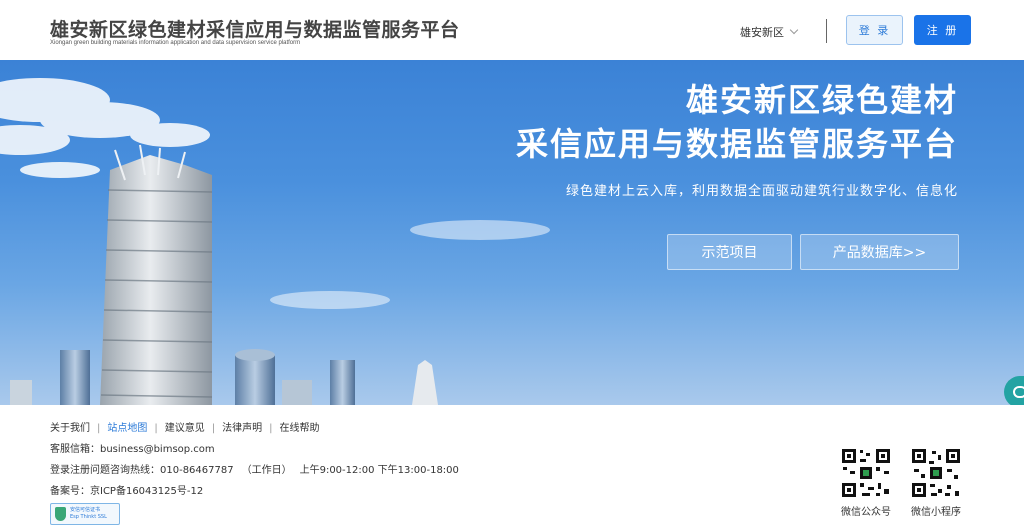  What do you see at coordinates (242, 428) in the screenshot?
I see `footer-link-legal: 法律声明` at bounding box center [242, 428].